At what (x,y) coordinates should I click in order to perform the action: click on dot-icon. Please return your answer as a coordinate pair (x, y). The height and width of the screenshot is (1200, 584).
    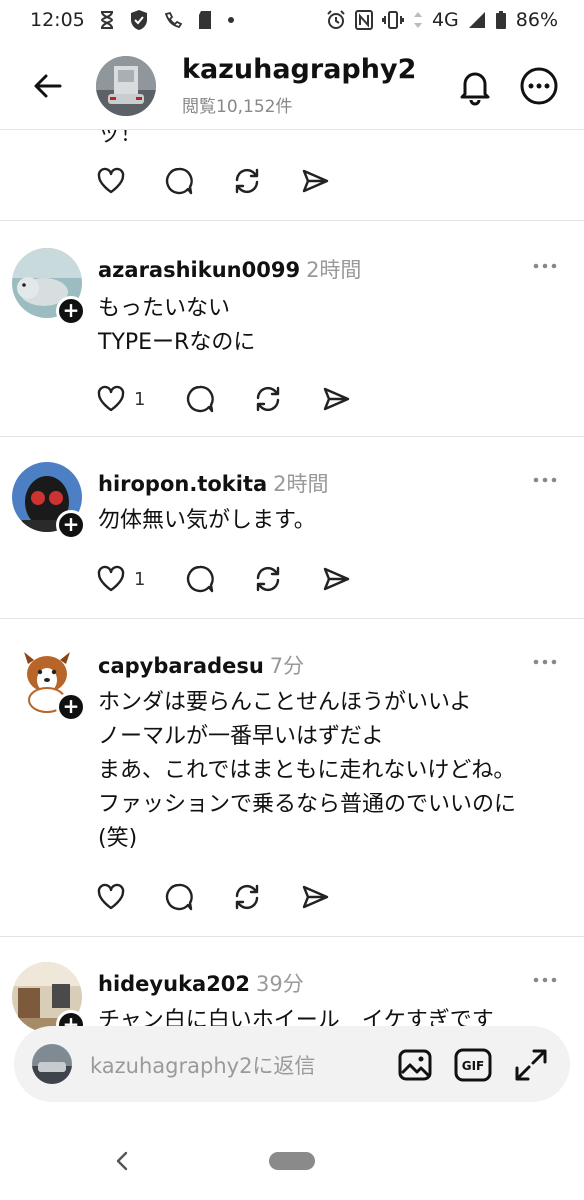
    Looking at the image, I should click on (231, 20).